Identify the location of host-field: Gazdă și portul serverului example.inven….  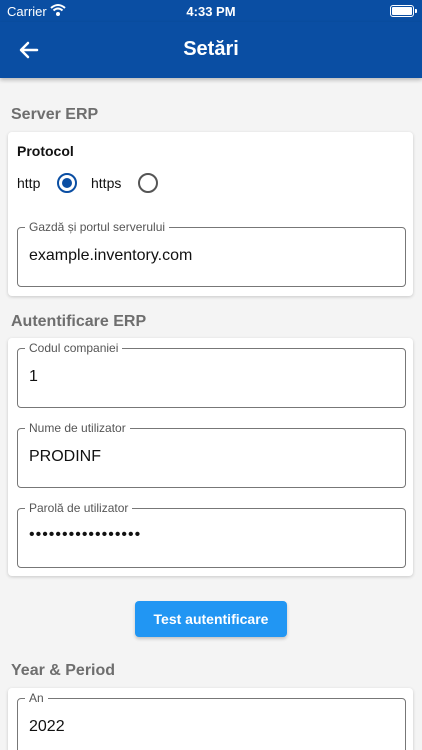
(211, 253).